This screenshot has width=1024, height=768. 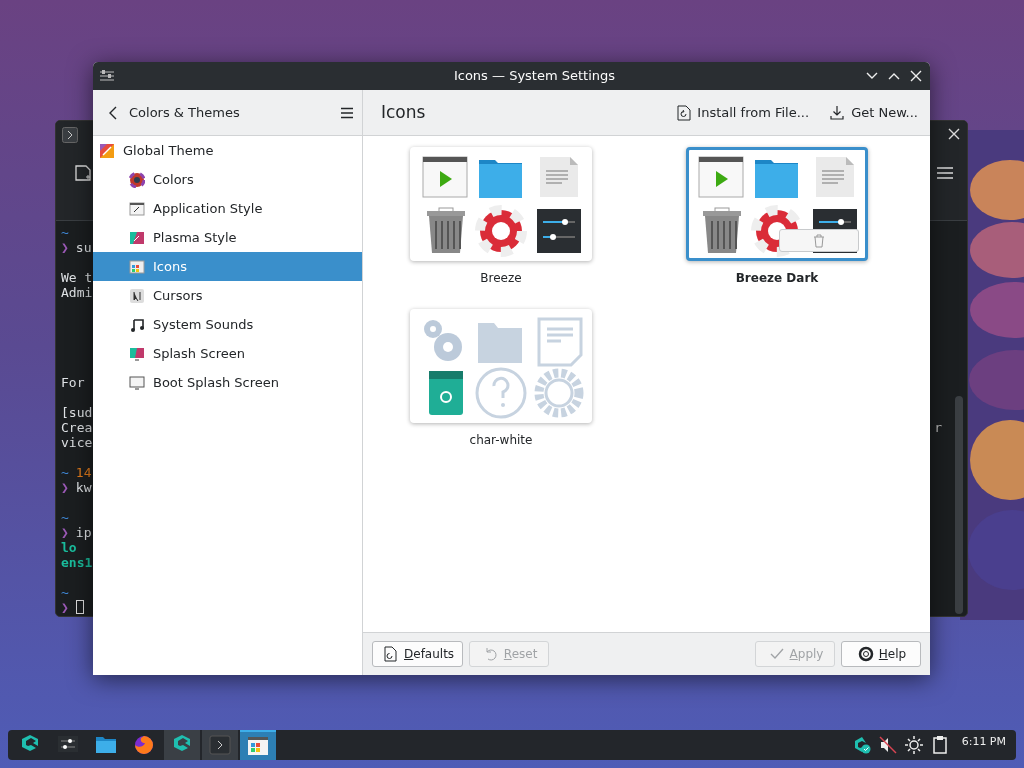 What do you see at coordinates (227, 382) in the screenshot?
I see `sidebar-item: Boot Splash Screen` at bounding box center [227, 382].